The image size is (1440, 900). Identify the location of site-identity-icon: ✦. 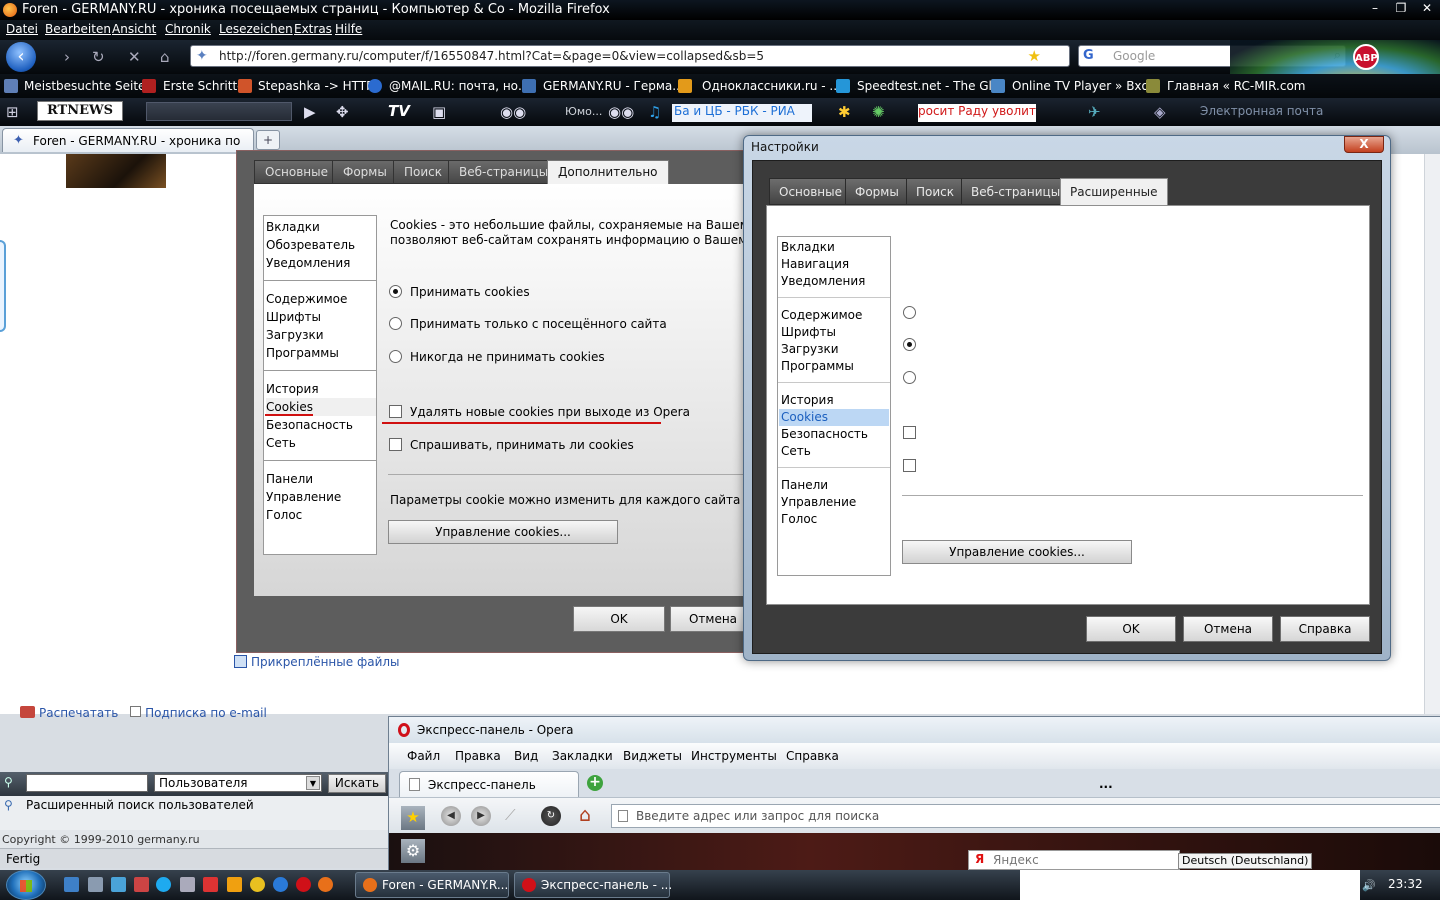
(202, 56).